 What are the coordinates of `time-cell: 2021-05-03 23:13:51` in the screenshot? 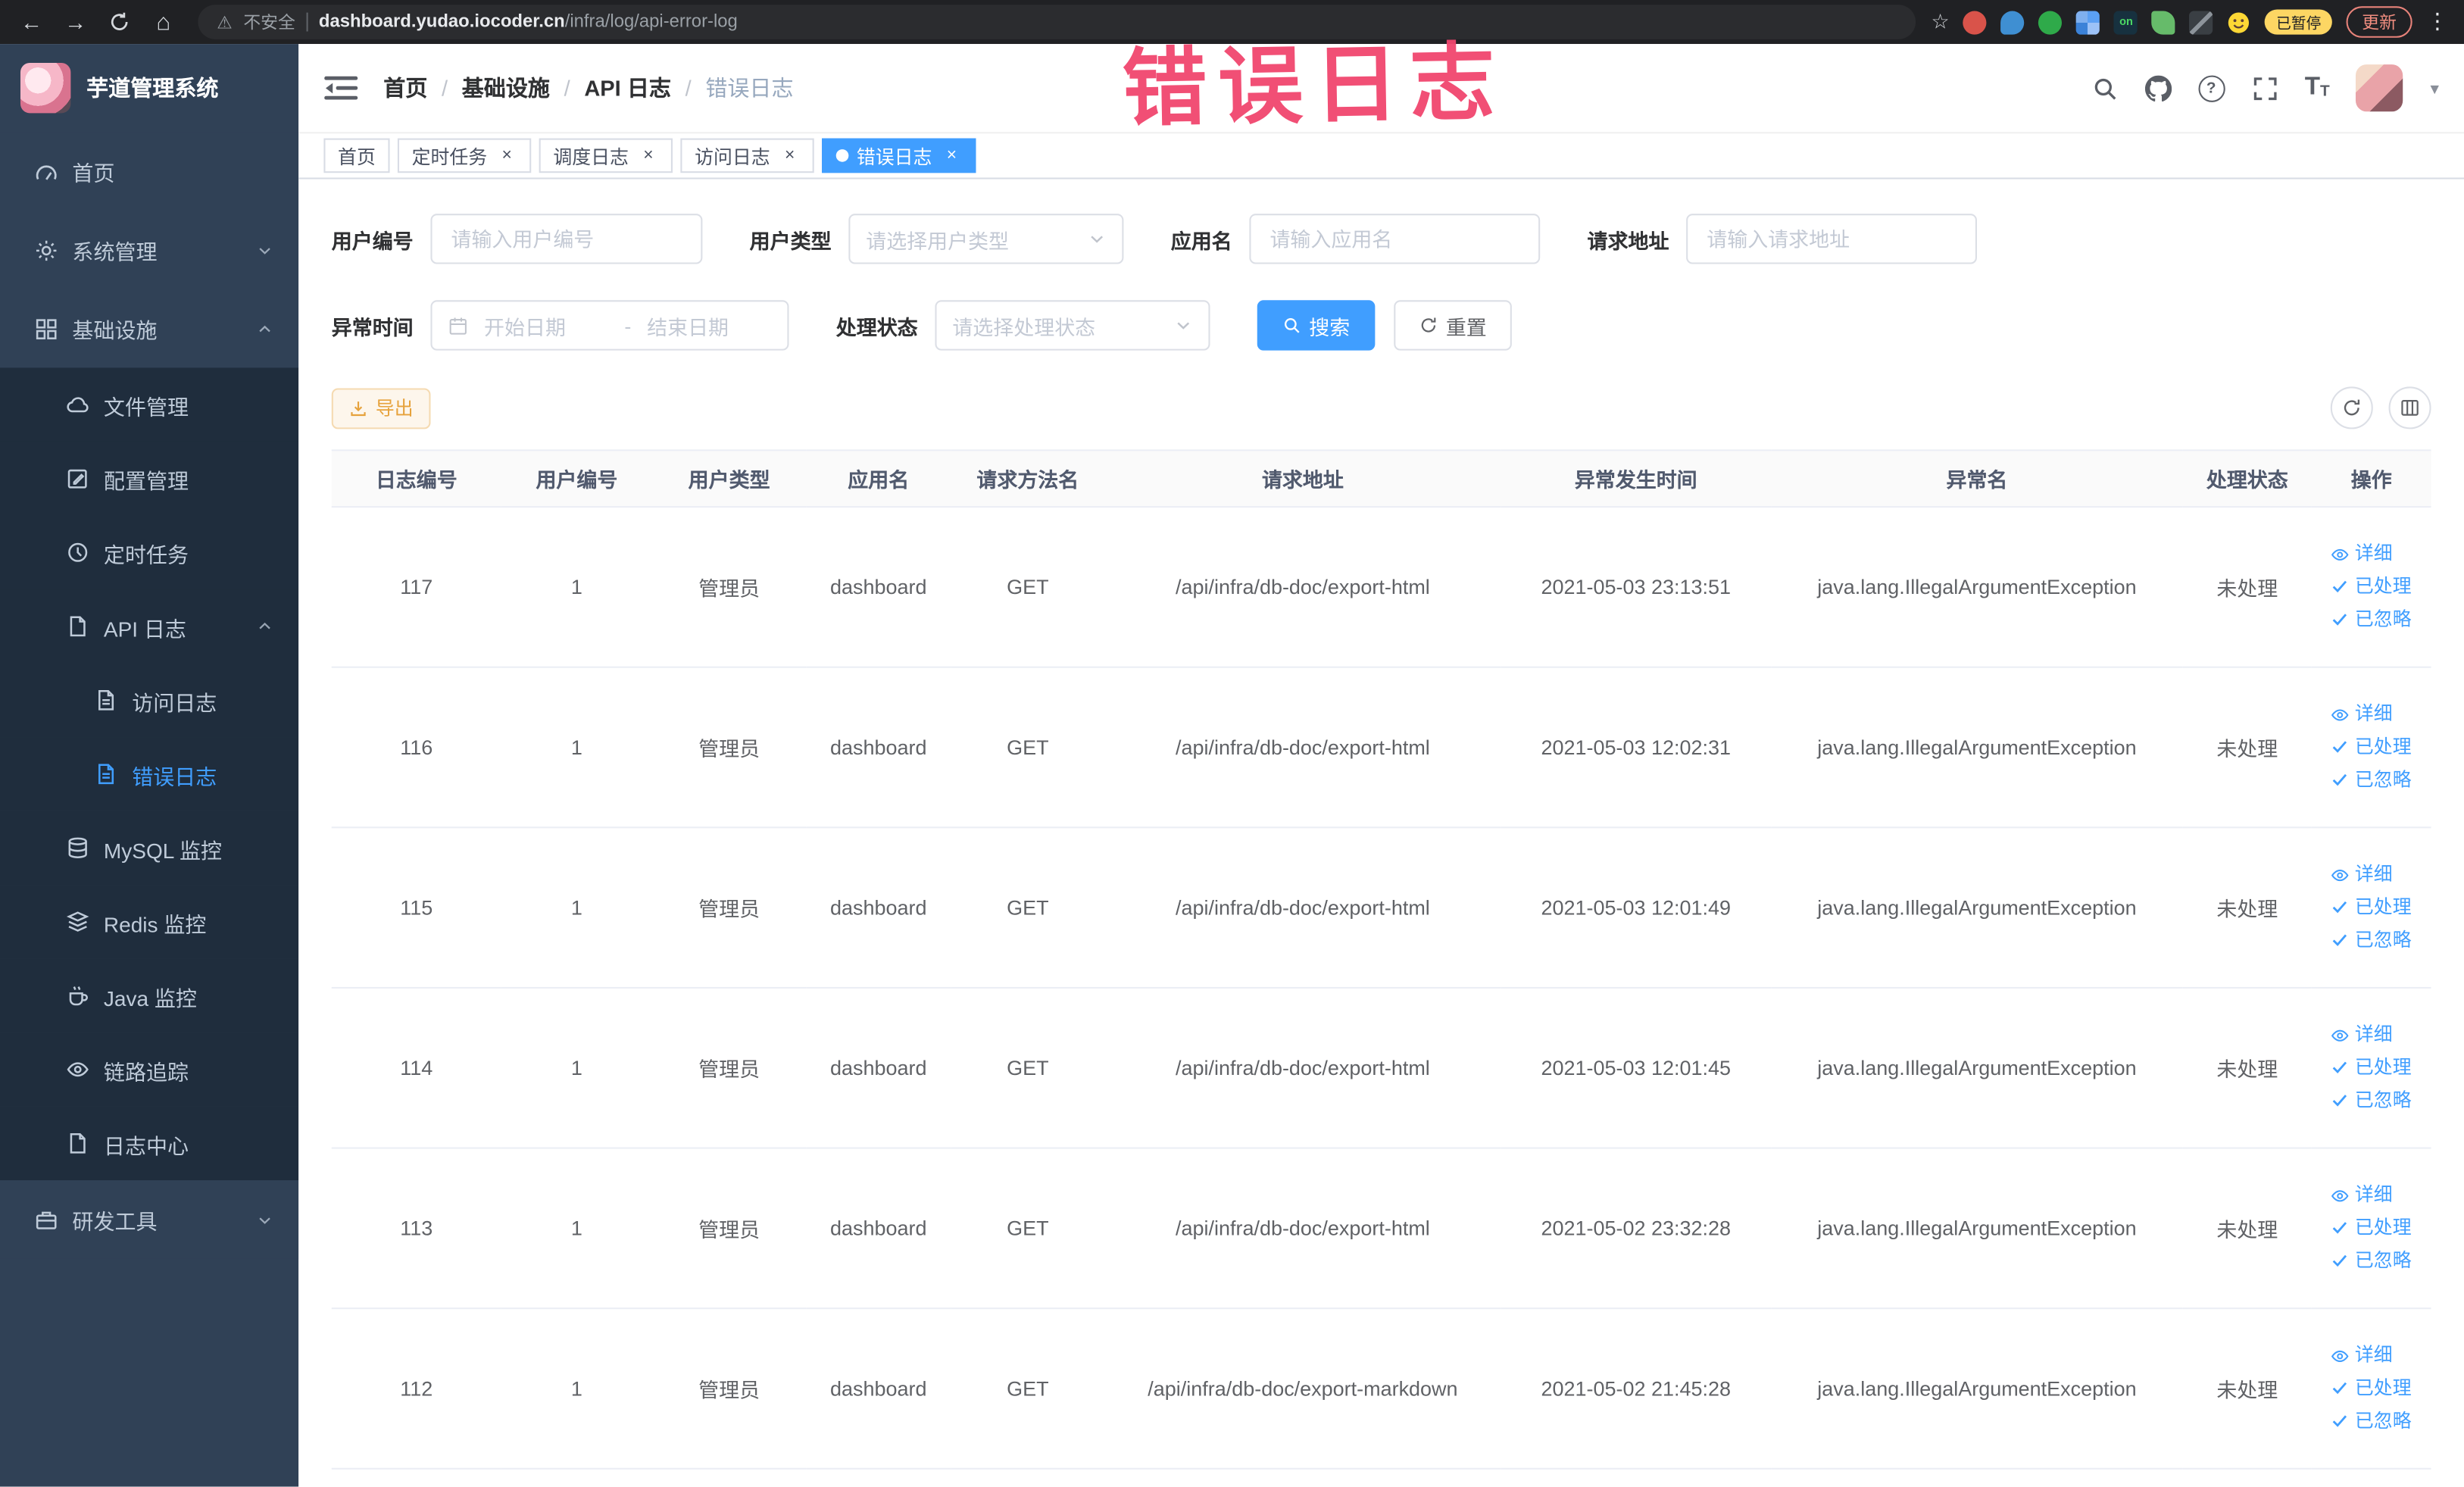 It's located at (1636, 587).